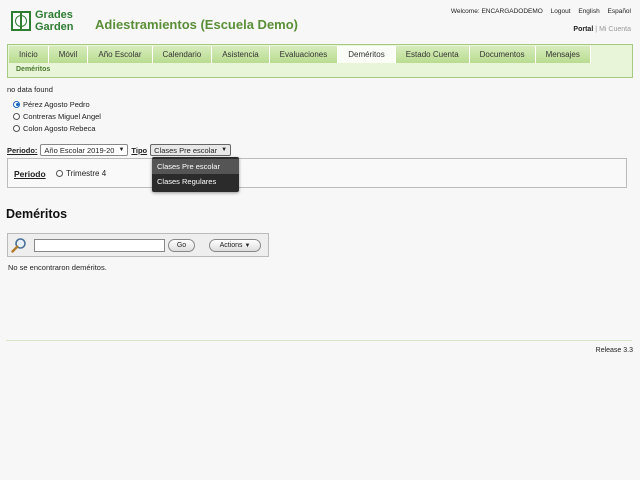 The image size is (640, 480). I want to click on tab-calendario: Calendario, so click(182, 54).